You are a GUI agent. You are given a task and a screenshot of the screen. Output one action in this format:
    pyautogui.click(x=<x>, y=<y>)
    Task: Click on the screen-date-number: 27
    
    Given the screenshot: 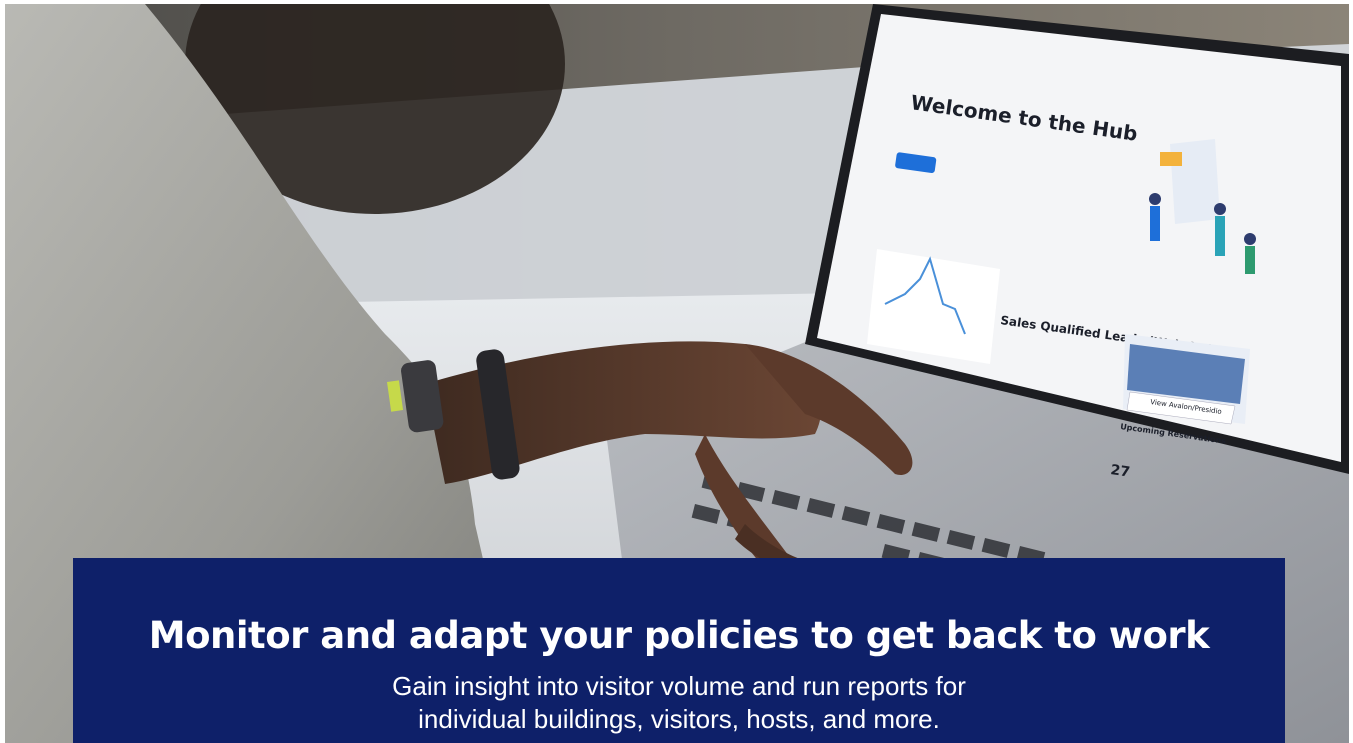 What is the action you would take?
    pyautogui.click(x=1120, y=471)
    